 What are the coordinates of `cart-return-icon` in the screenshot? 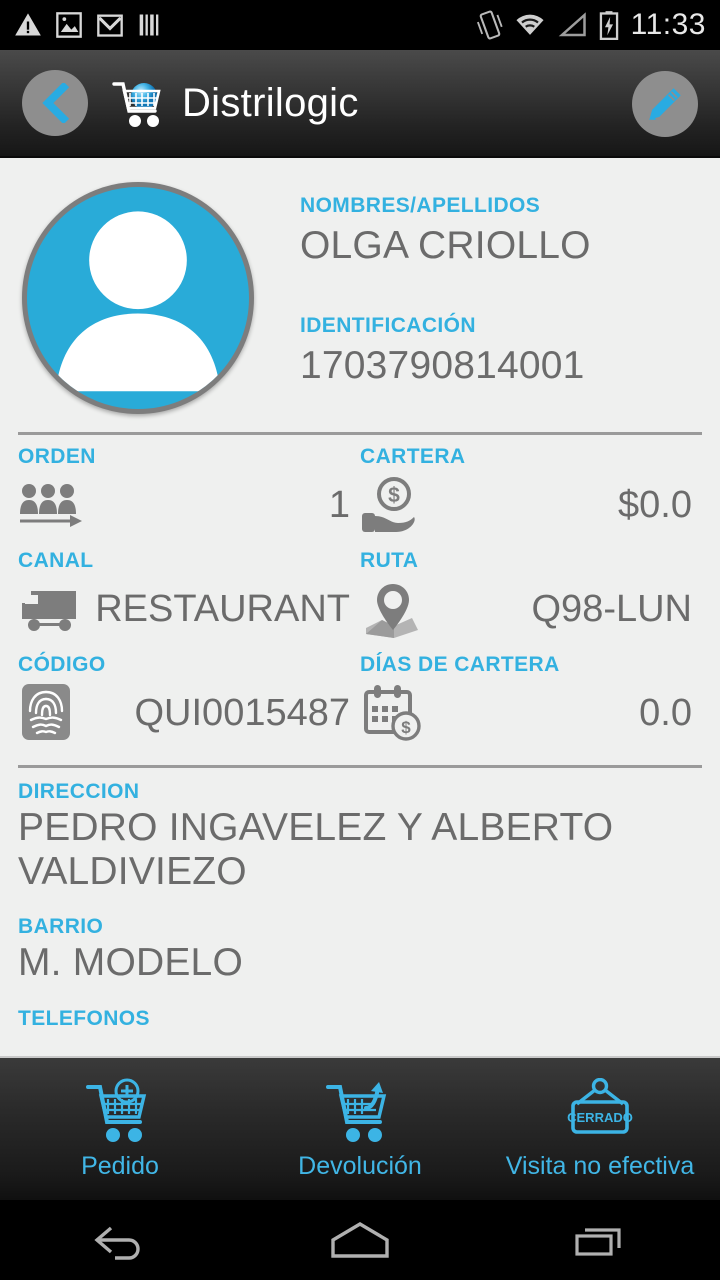 It's located at (356, 1111).